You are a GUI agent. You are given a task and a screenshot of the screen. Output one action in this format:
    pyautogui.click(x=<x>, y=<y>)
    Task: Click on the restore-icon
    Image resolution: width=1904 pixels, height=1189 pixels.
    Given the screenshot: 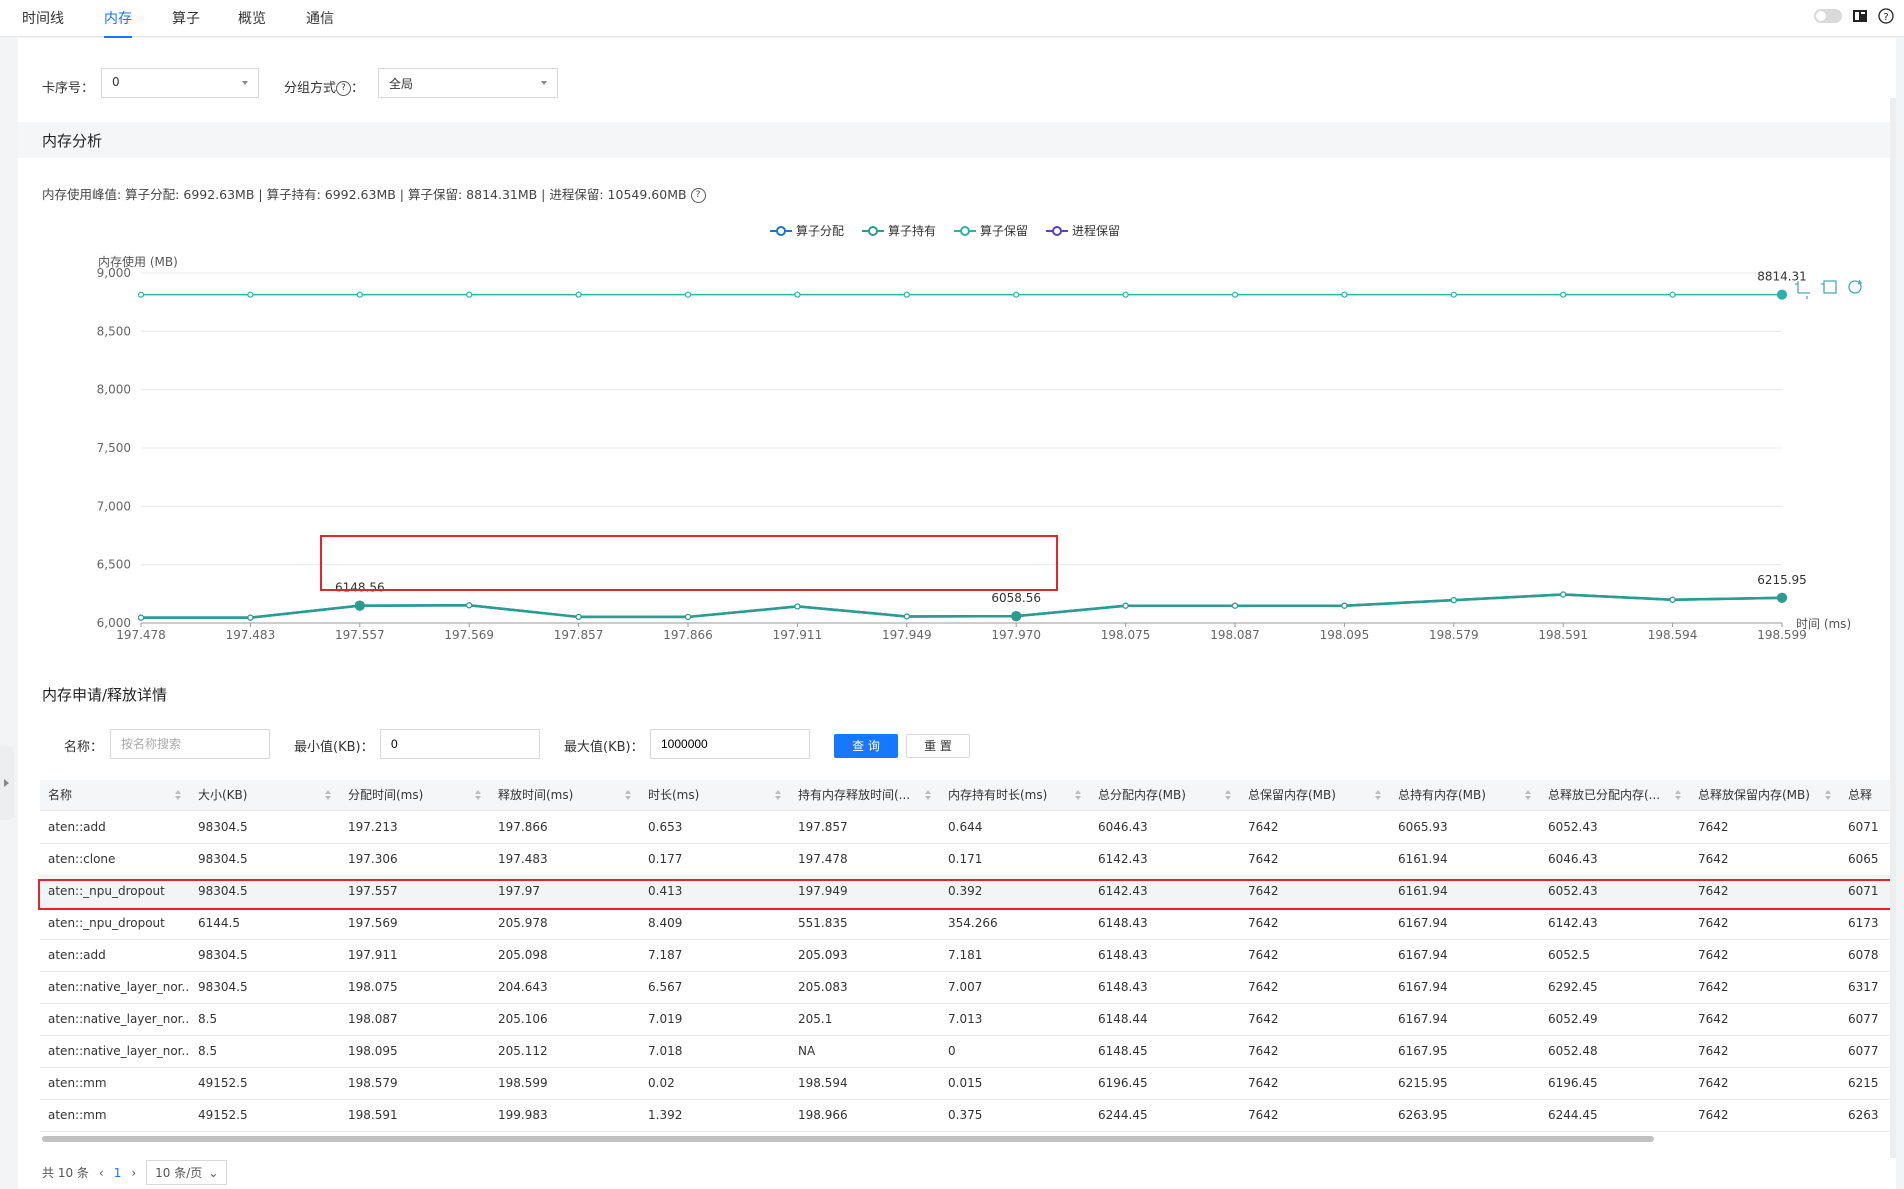 What is the action you would take?
    pyautogui.click(x=1855, y=286)
    